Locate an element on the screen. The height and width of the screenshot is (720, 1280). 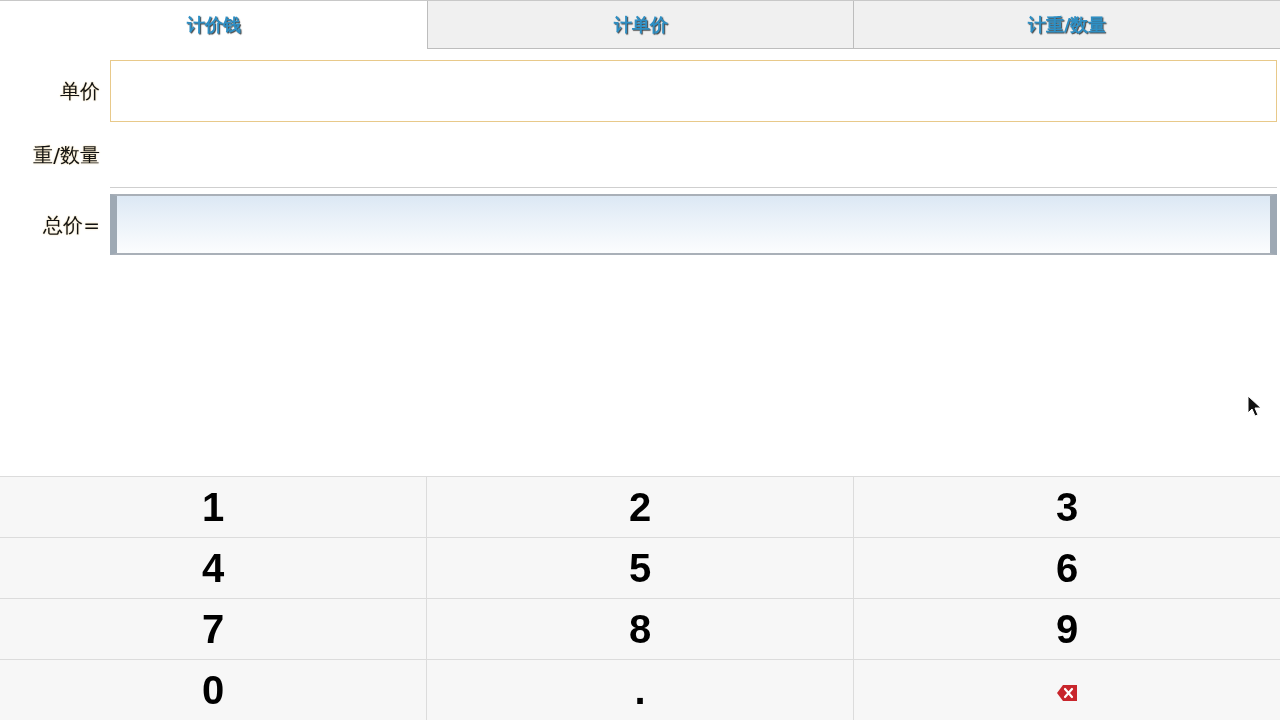
mouse-pointer-icon is located at coordinates (1255, 406).